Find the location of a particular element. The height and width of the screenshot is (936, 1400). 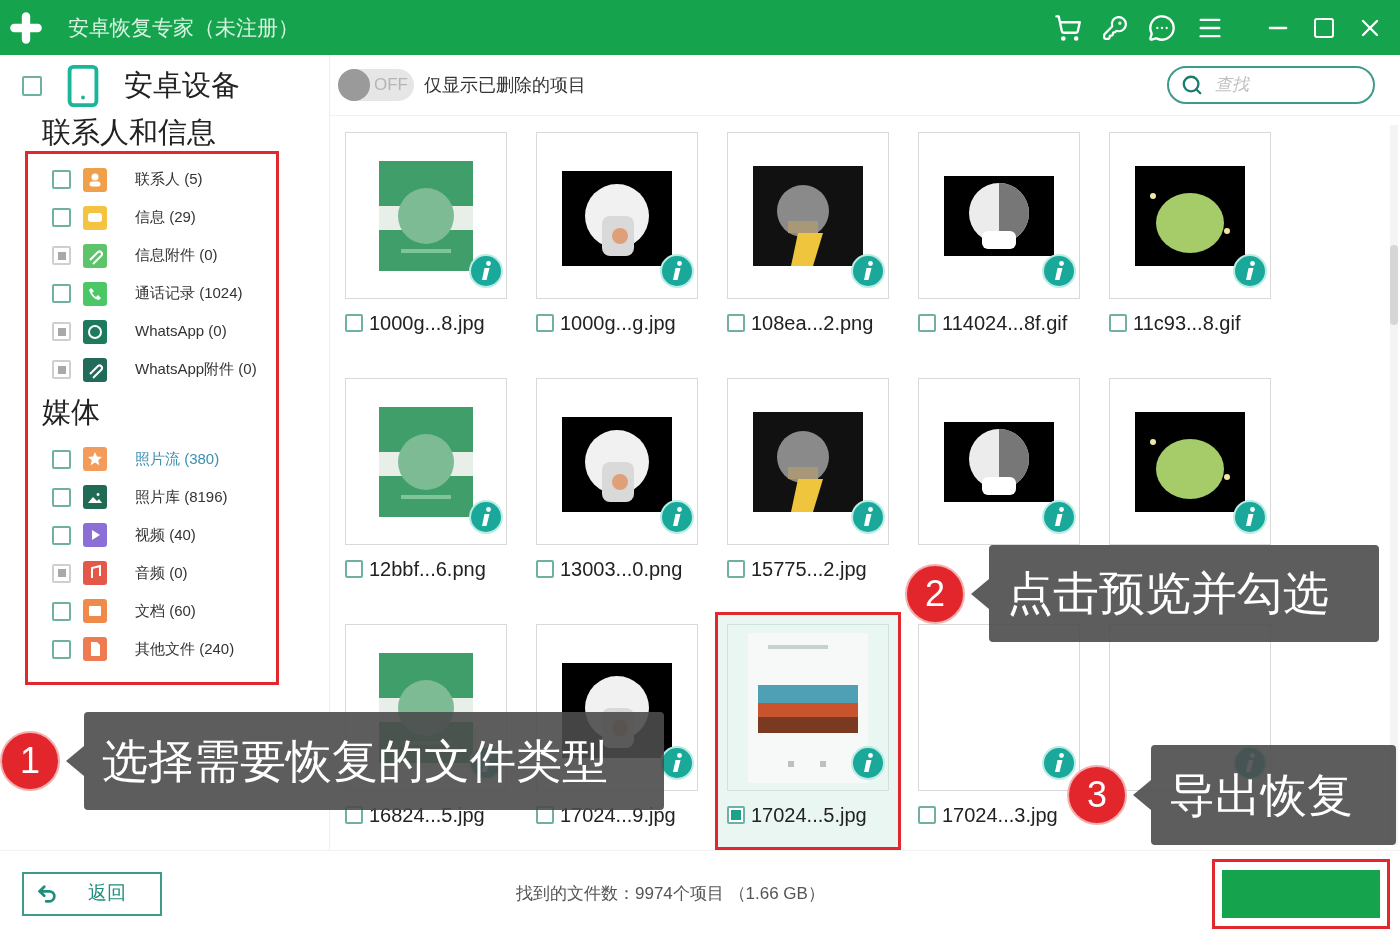

category-label: 文档 (60) is located at coordinates (165, 610).